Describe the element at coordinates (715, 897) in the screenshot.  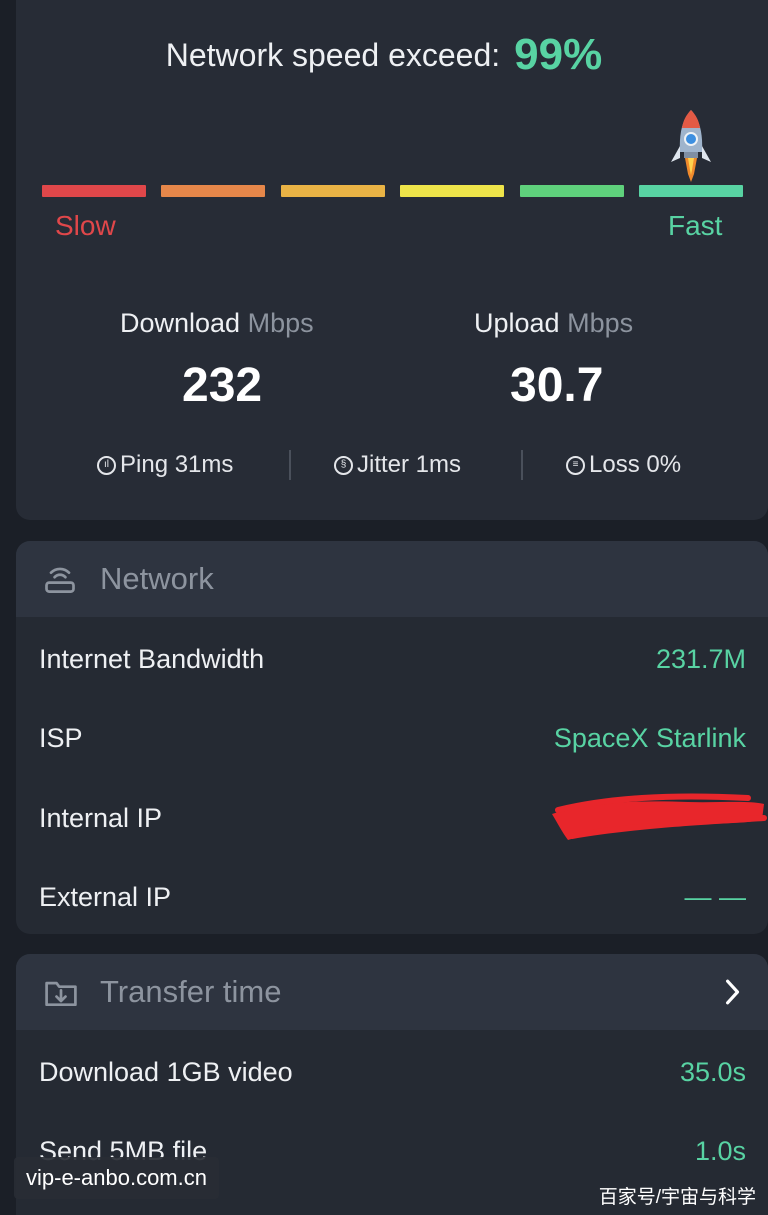
I see `external-ip-value: — —` at that location.